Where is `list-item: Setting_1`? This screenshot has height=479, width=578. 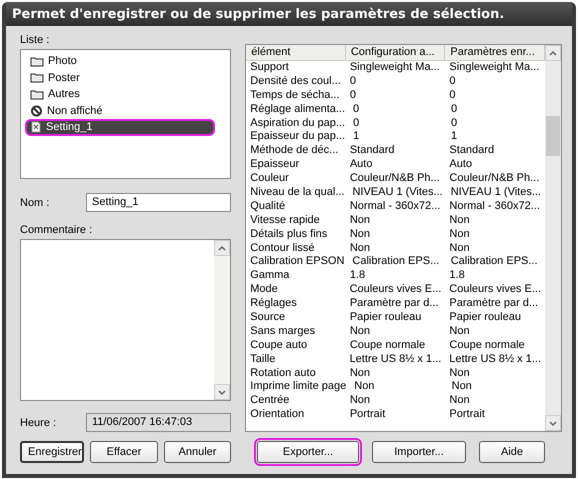
list-item: Setting_1 is located at coordinates (120, 127).